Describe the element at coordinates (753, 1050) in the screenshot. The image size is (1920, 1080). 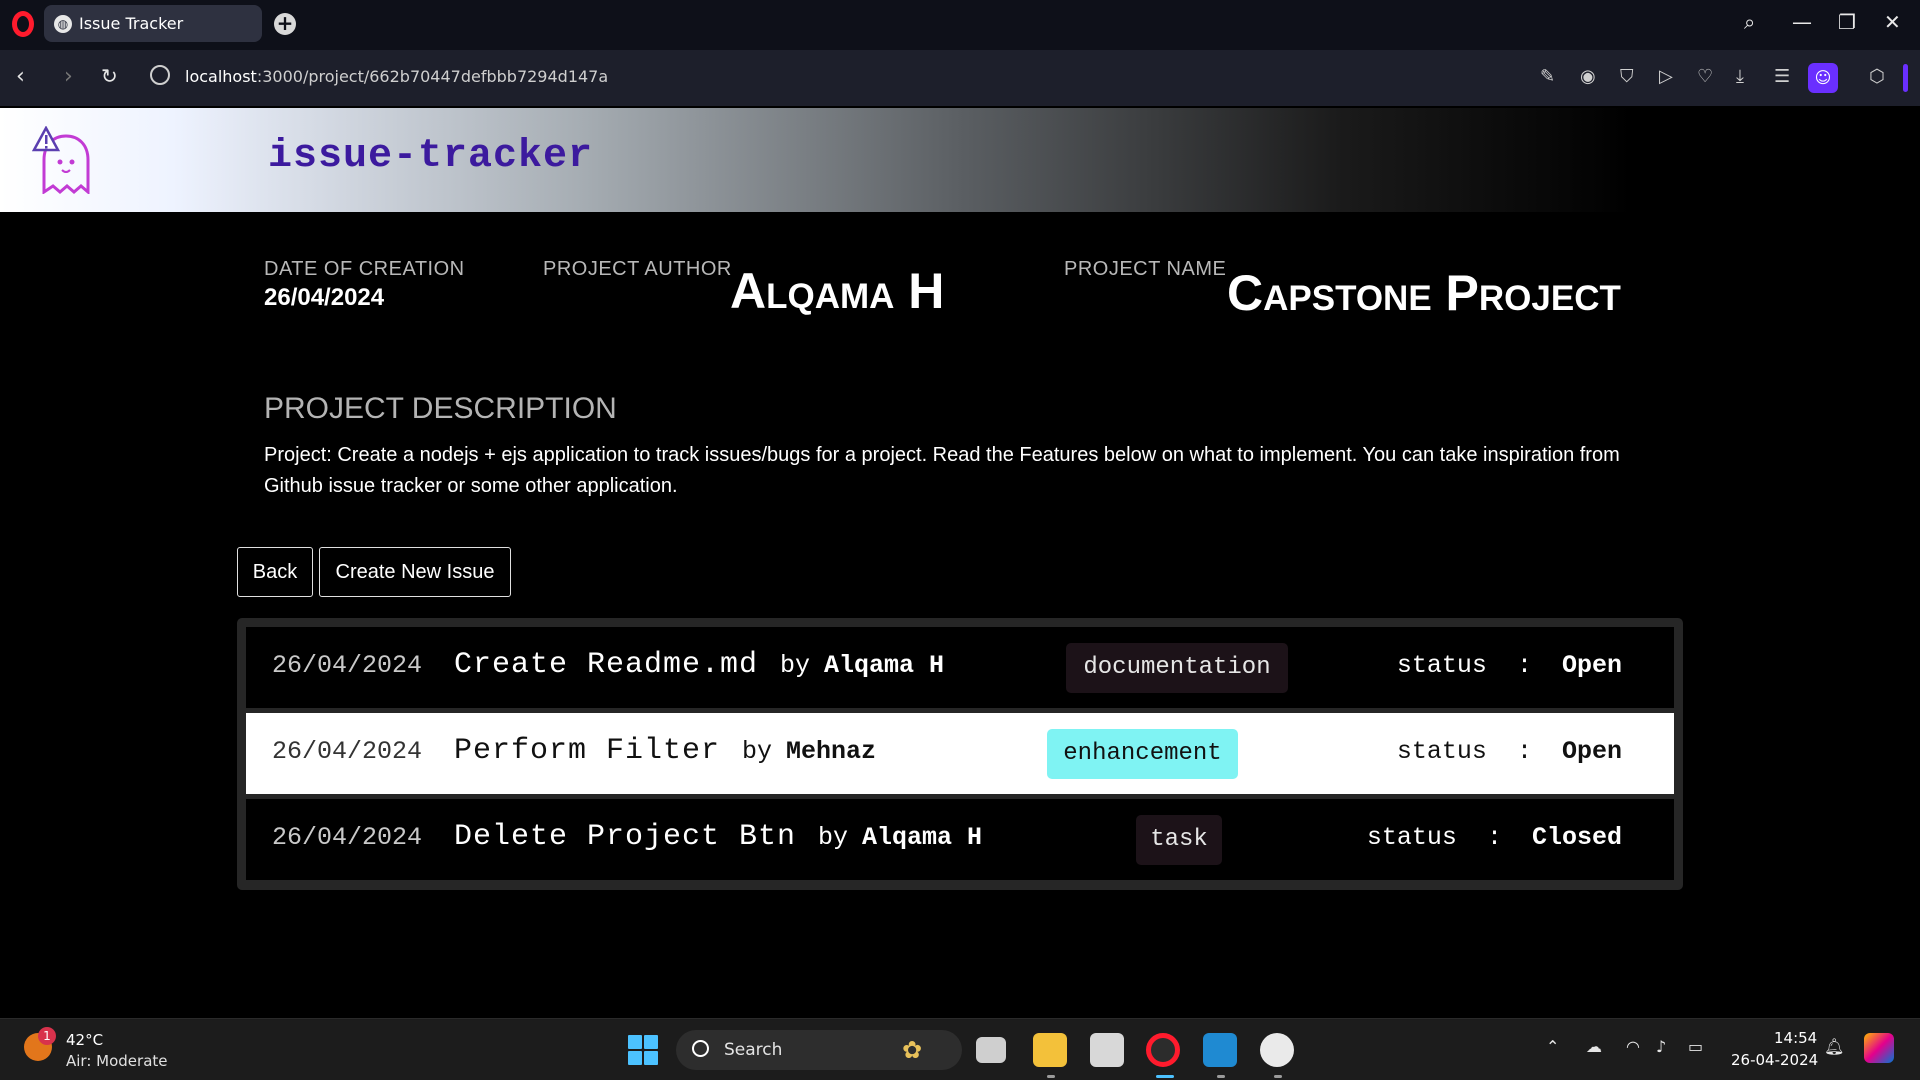
I see `search-placeholder: Search` at that location.